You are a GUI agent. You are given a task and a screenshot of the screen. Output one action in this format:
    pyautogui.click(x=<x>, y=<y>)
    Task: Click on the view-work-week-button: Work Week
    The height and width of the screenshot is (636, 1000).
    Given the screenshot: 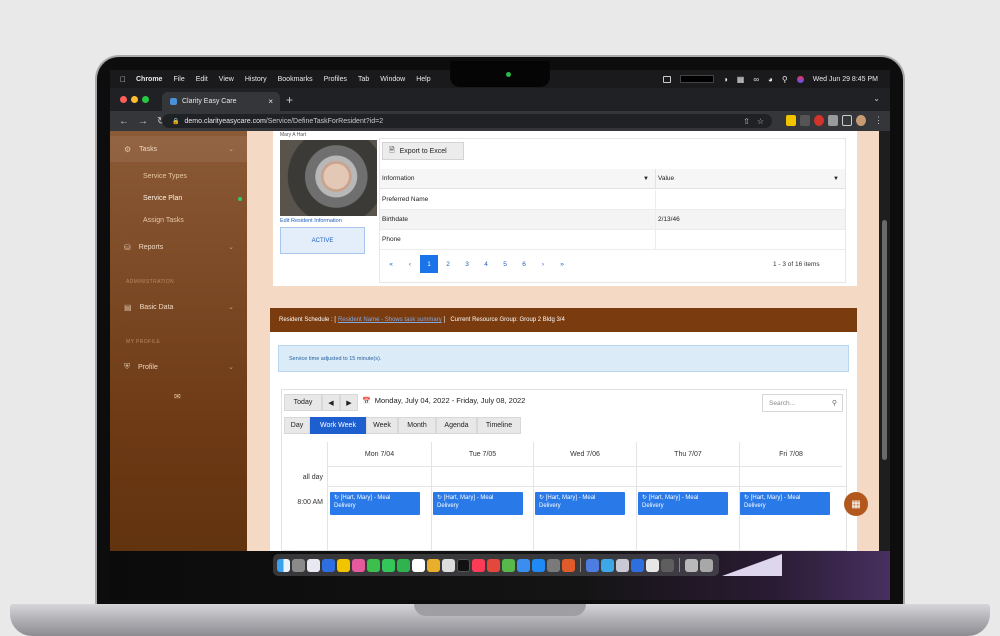 What is the action you would take?
    pyautogui.click(x=338, y=425)
    